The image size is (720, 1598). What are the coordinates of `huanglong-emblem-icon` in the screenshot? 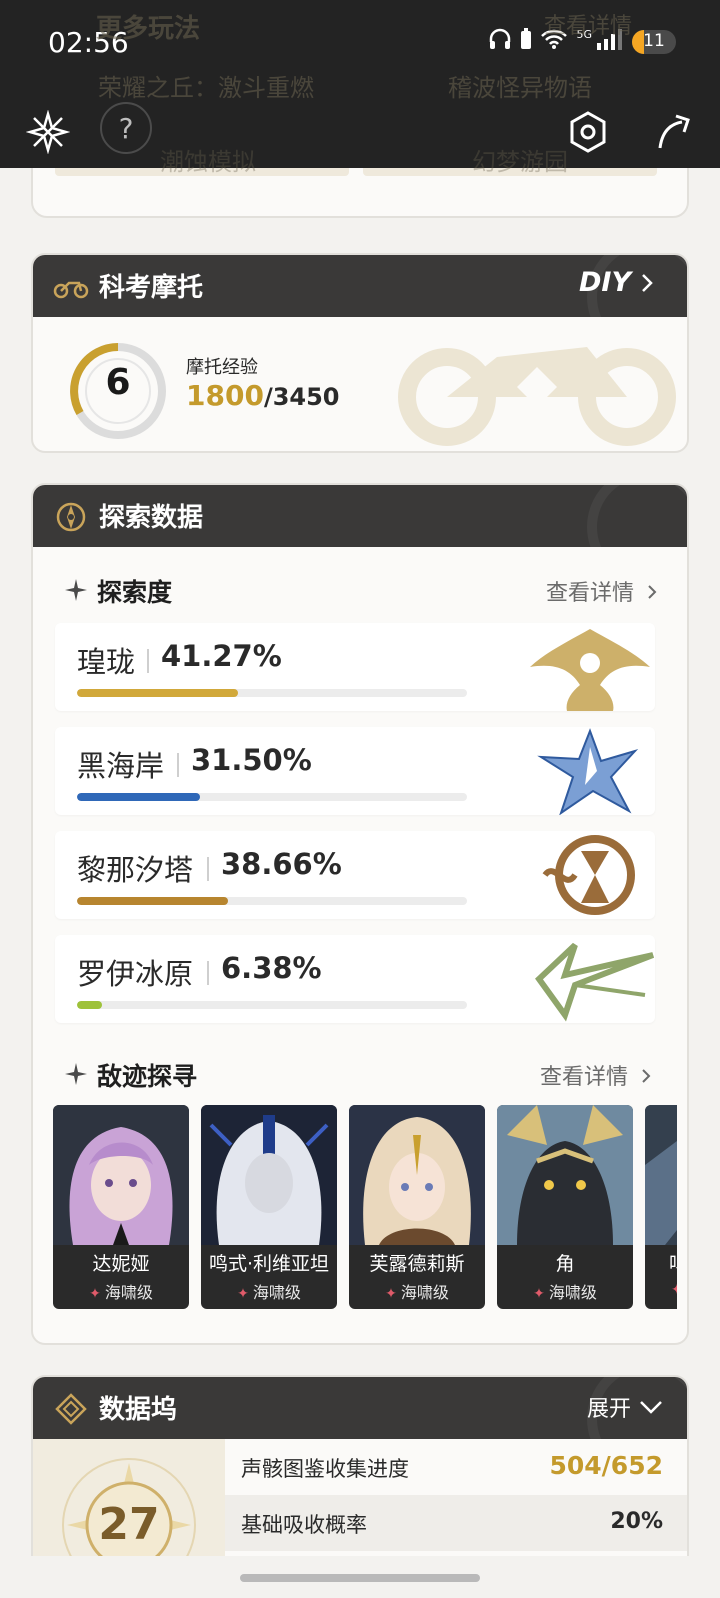 It's located at (590, 670).